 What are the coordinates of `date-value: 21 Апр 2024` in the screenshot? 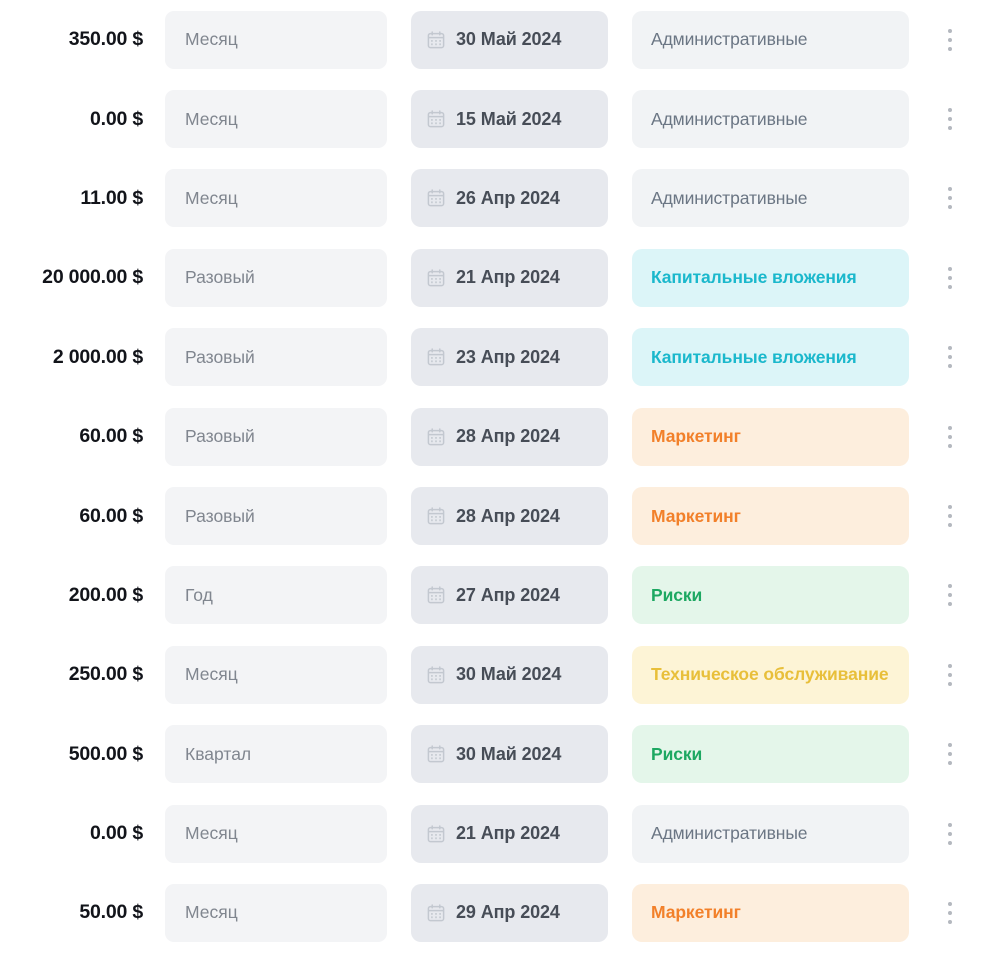 It's located at (508, 833).